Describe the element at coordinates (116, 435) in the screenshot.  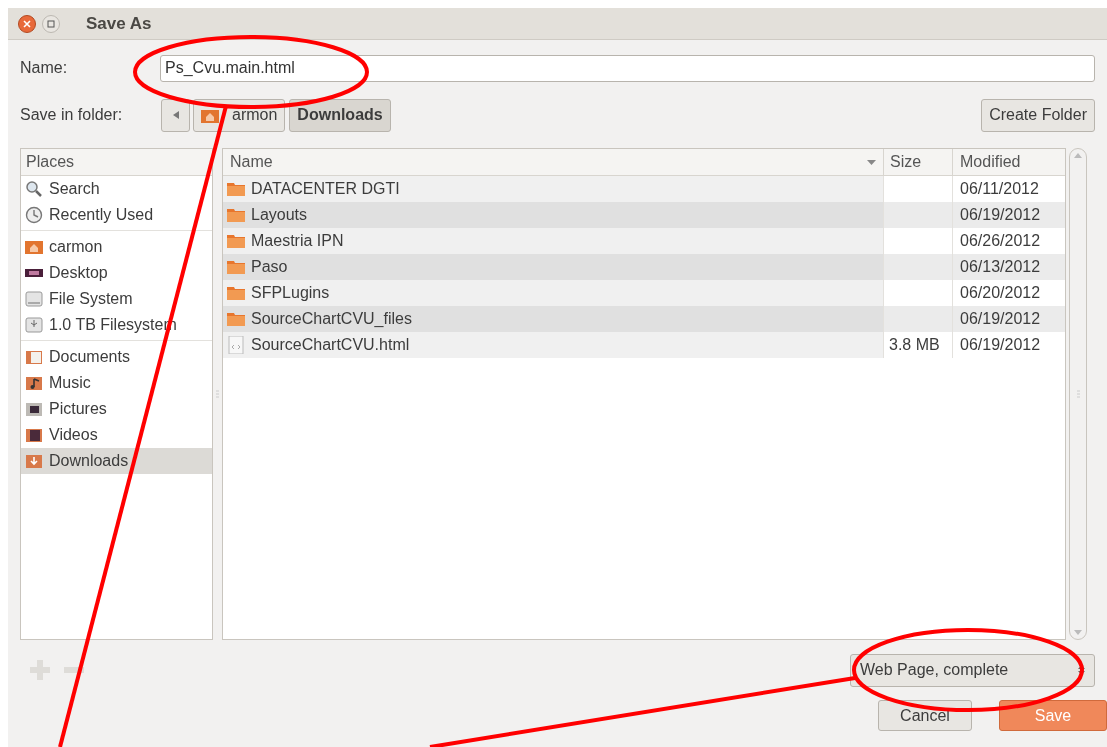
I see `places-item: Videos` at that location.